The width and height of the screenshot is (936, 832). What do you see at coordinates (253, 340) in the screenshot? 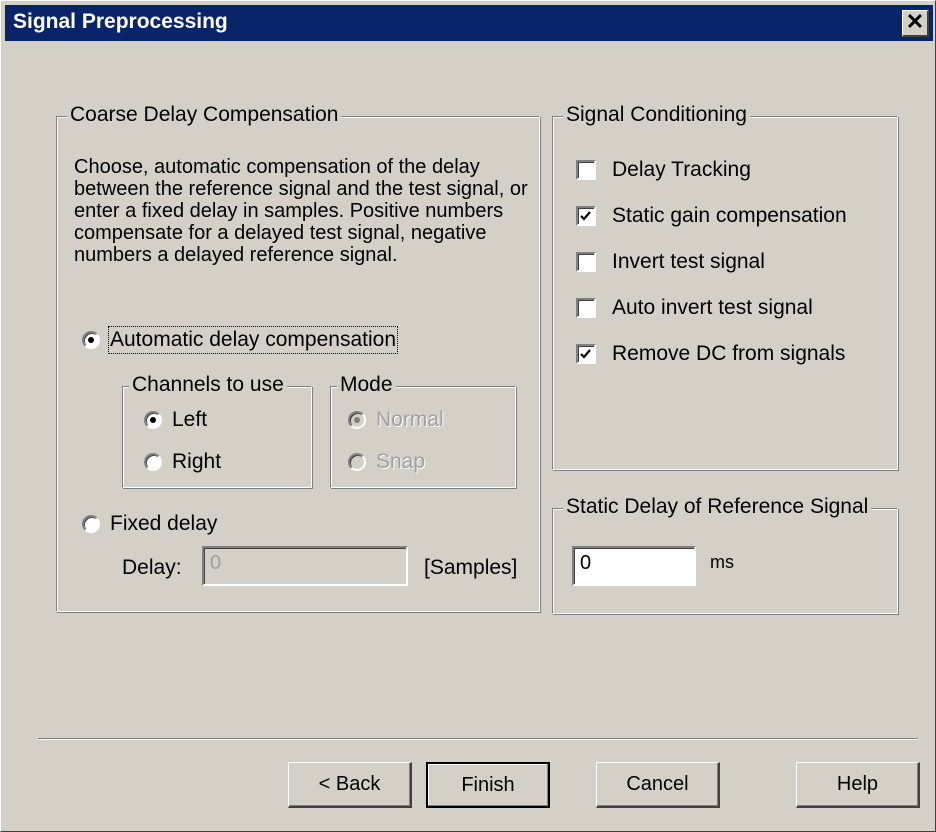
I see `automatic-delay-label: Automatic delay compensation` at bounding box center [253, 340].